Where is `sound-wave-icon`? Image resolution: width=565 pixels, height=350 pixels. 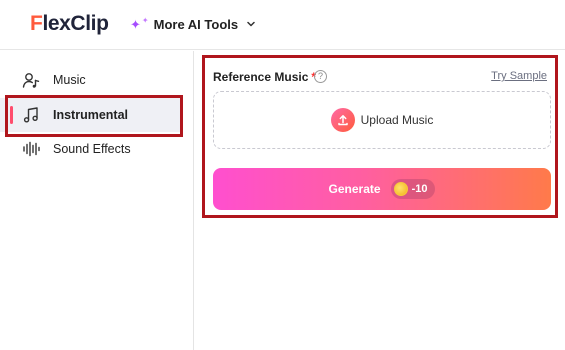
sound-wave-icon is located at coordinates (31, 149).